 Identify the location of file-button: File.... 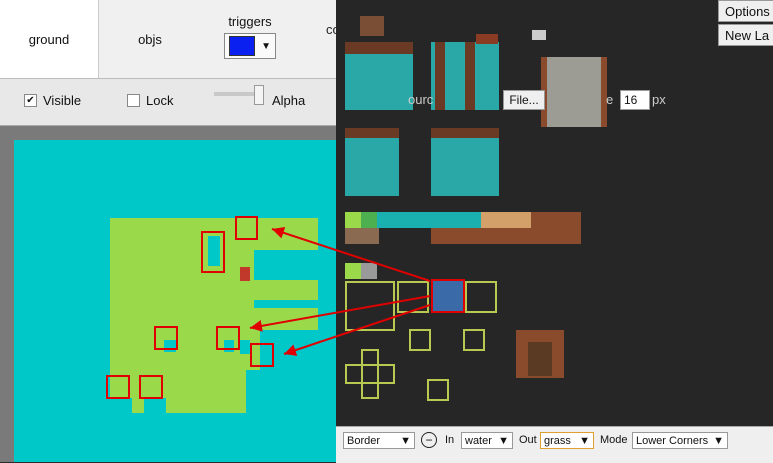
(524, 100).